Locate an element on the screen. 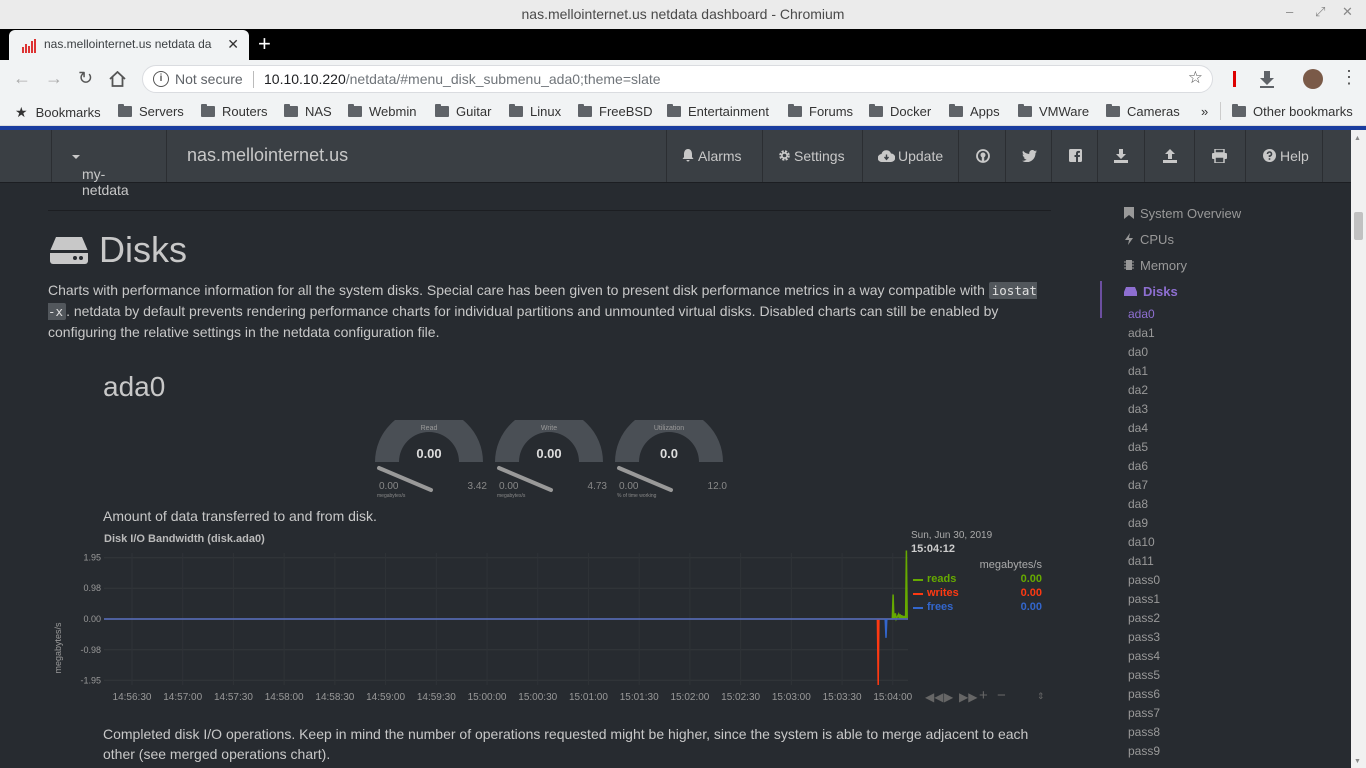 The image size is (1366, 768). bookmark-folder-webmin: Webmin is located at coordinates (382, 111).